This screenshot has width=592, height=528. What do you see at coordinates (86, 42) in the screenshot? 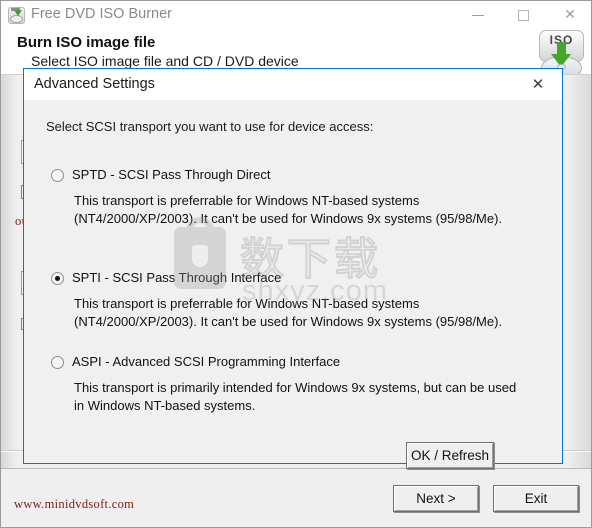
I see `page-title: Burn ISO image file` at bounding box center [86, 42].